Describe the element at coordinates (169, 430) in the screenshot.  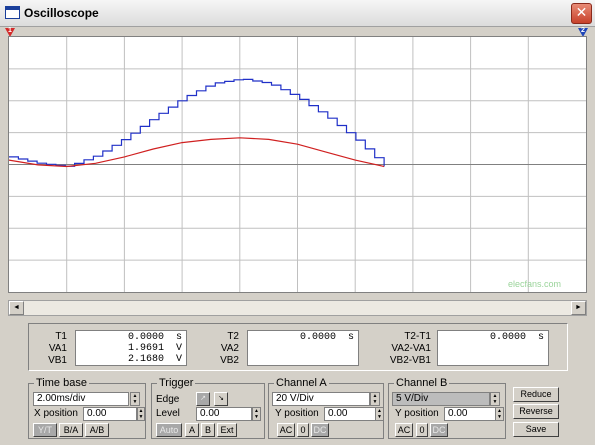
I see `auto-button: Auto` at that location.